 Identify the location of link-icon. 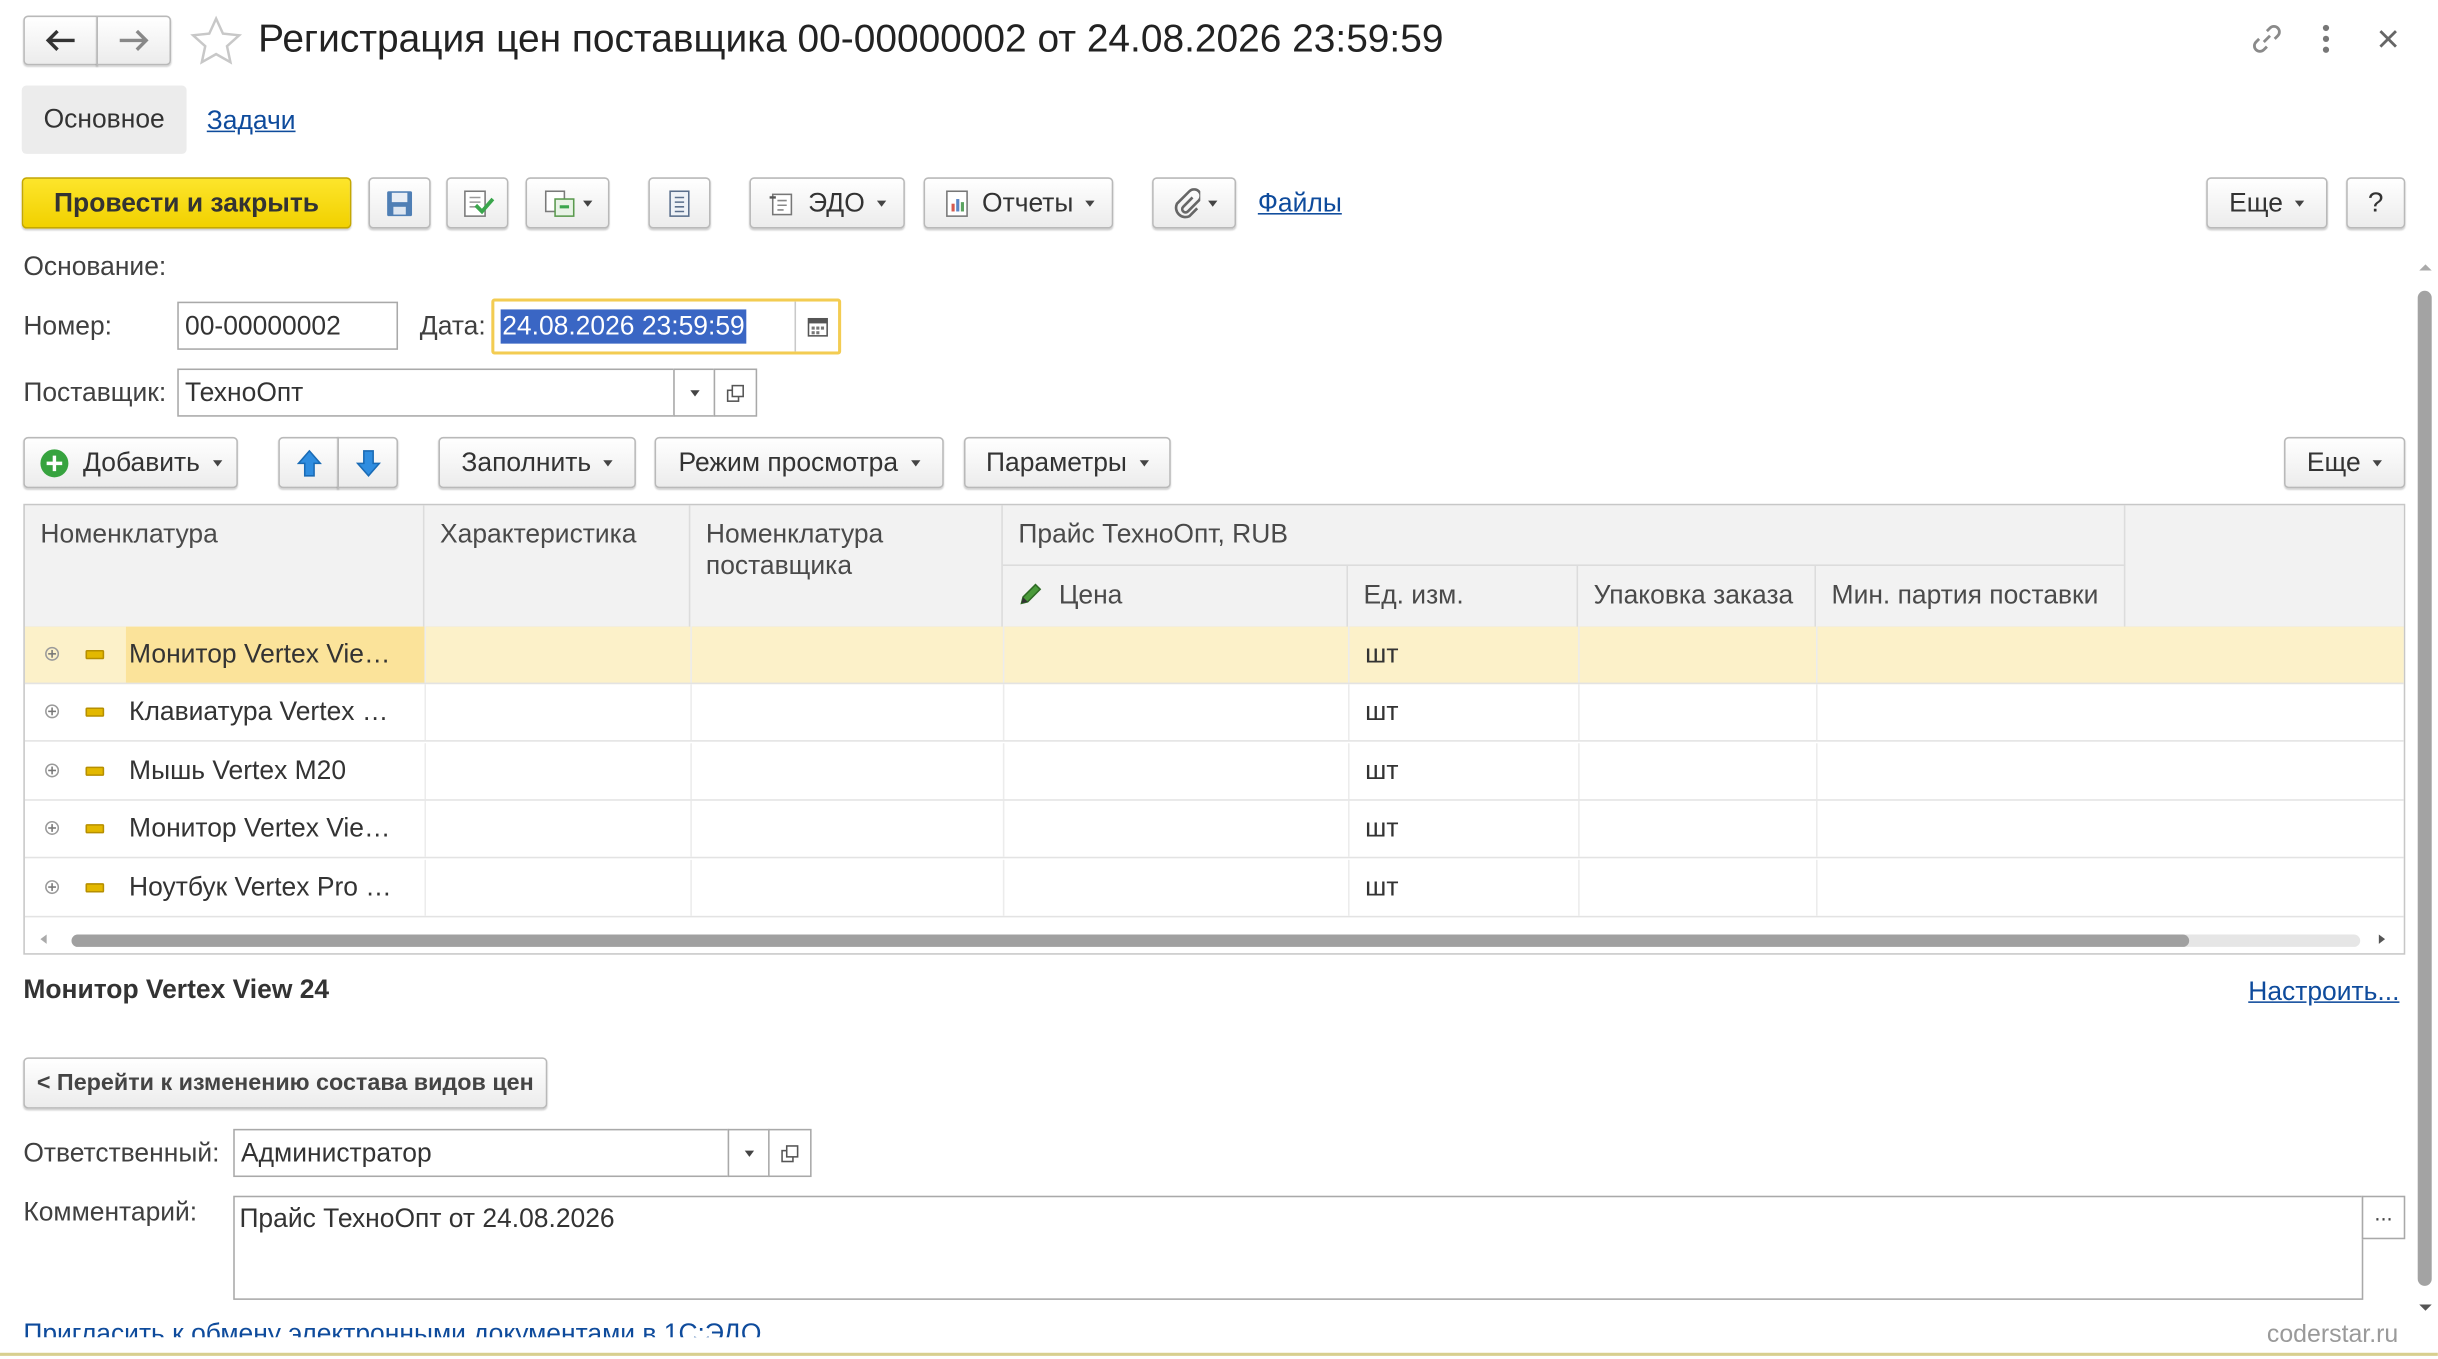
(2267, 39).